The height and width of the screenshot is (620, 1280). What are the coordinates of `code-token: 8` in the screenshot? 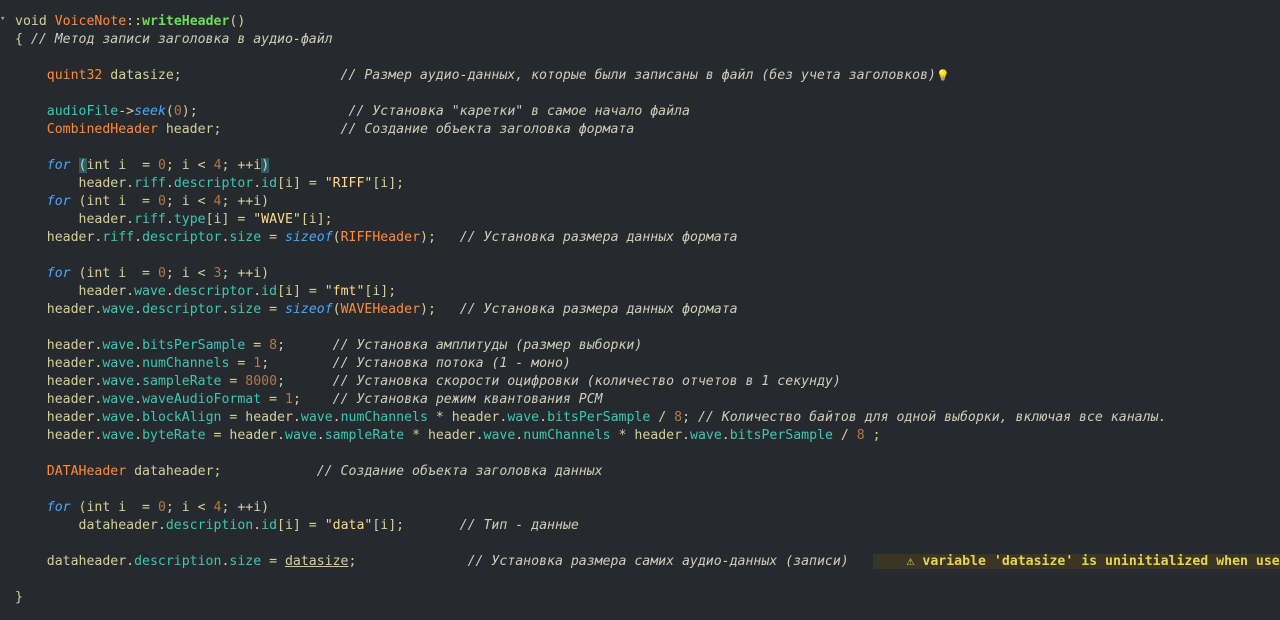 It's located at (678, 417).